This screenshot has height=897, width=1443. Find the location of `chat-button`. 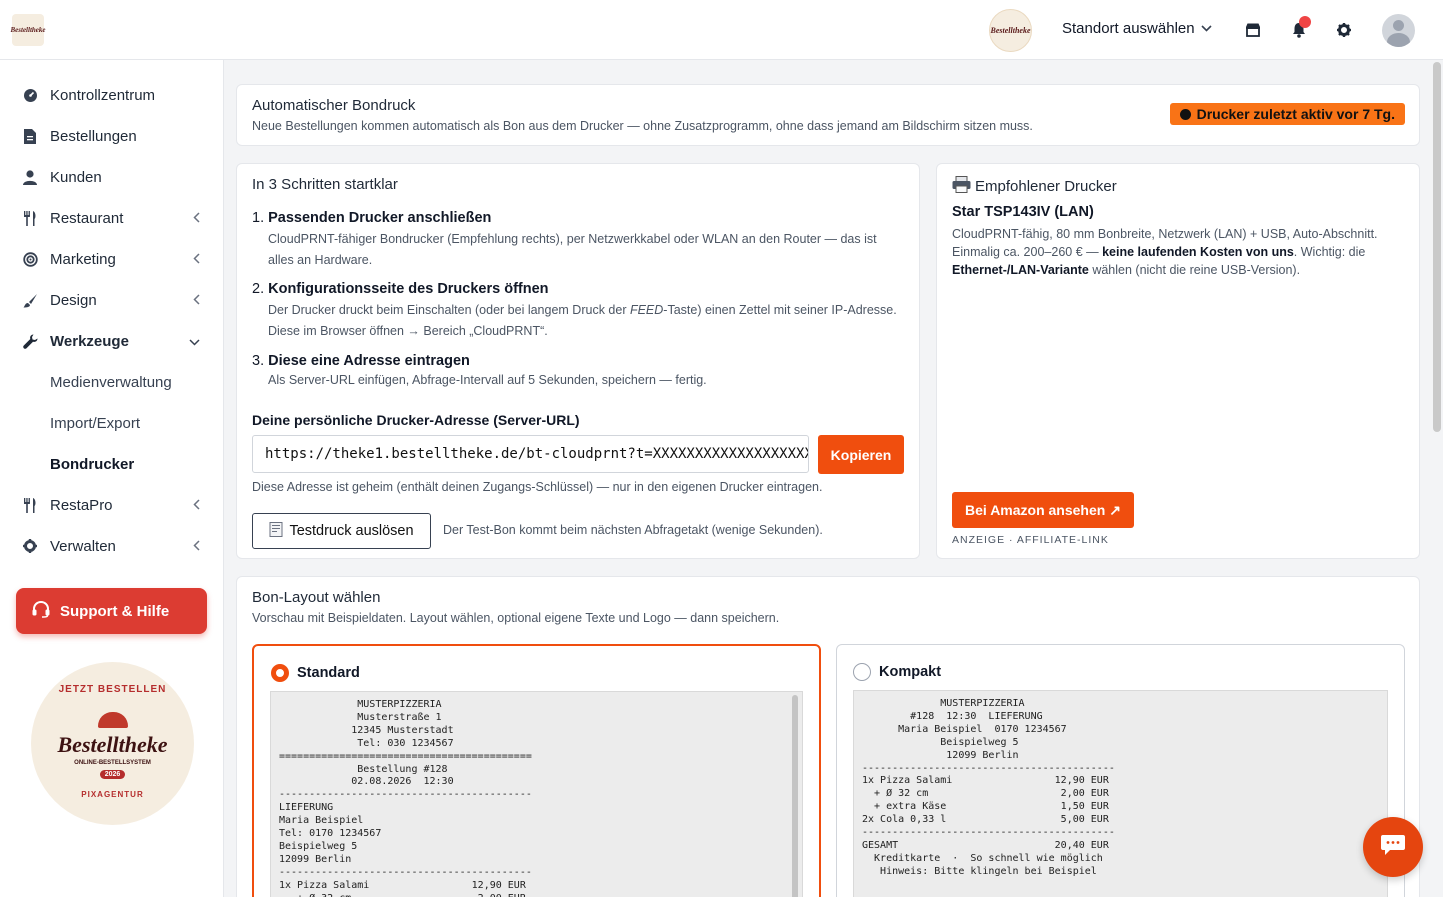

chat-button is located at coordinates (1393, 847).